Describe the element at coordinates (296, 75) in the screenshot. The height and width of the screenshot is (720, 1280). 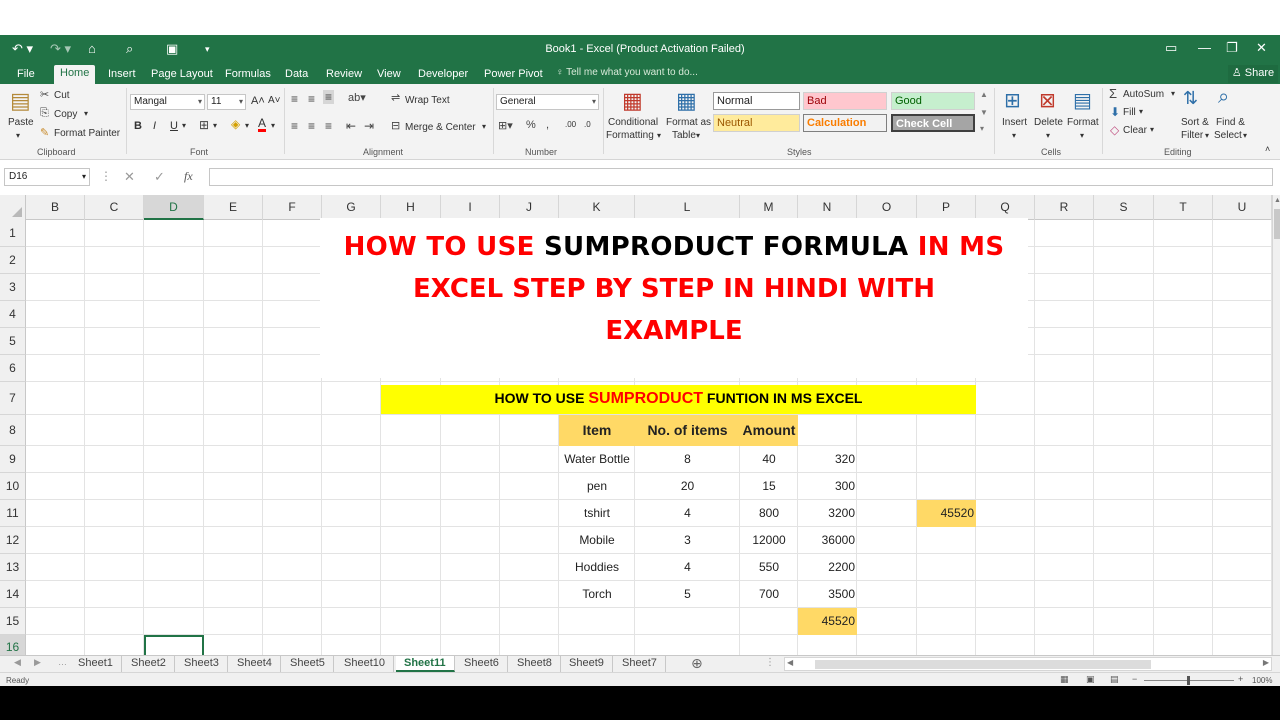
I see `tab-data: Data` at that location.